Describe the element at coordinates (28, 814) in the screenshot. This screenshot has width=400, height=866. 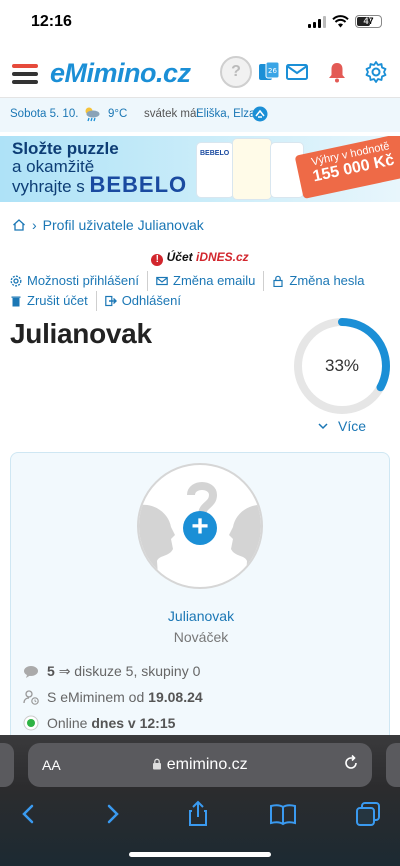
I see `back-arrow-icon` at that location.